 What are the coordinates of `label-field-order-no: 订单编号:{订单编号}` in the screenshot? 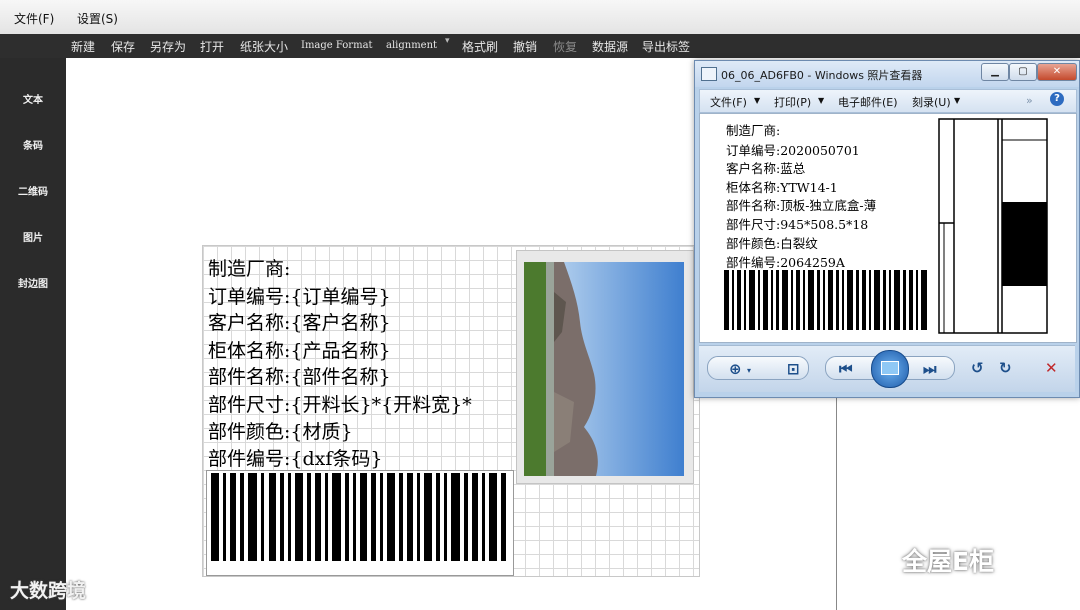 It's located at (299, 295).